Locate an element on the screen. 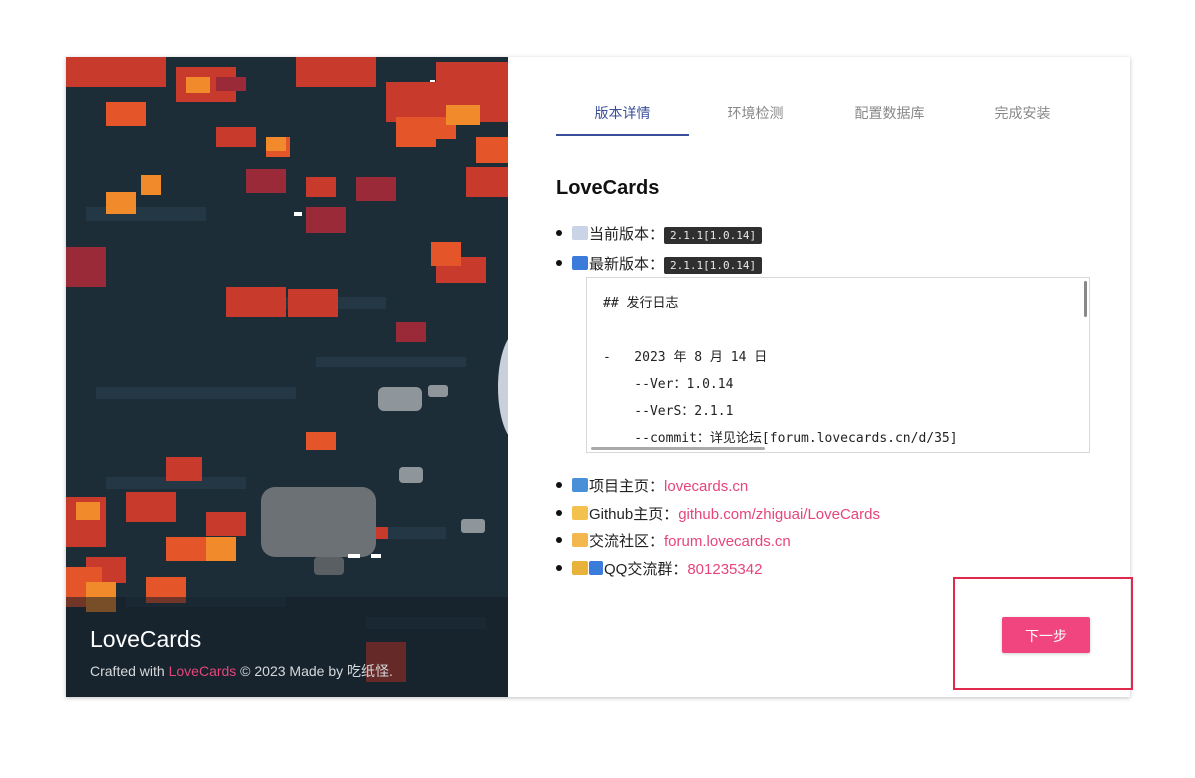  developer-icon is located at coordinates (580, 513).